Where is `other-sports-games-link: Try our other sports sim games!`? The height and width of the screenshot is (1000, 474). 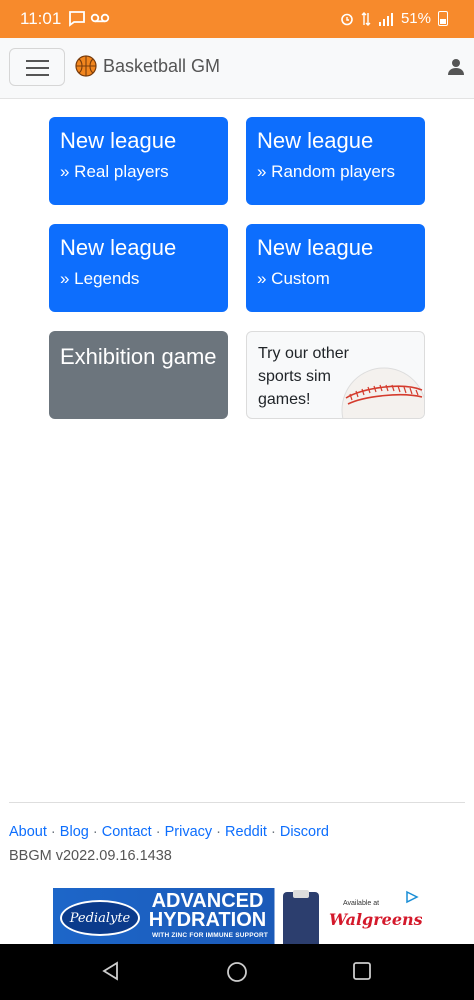 other-sports-games-link: Try our other sports sim games! is located at coordinates (335, 375).